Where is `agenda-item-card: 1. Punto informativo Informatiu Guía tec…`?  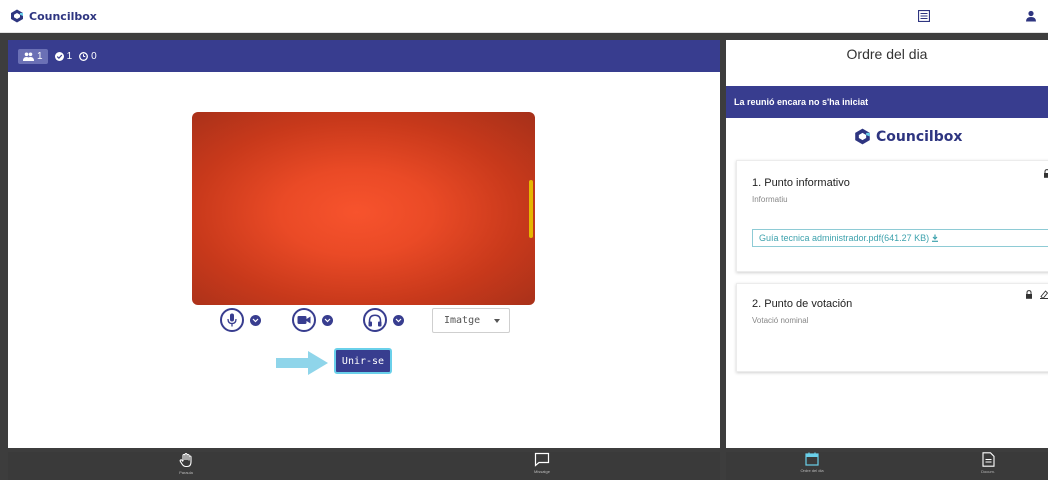
agenda-item-card: 1. Punto informativo Informatiu Guía tec… is located at coordinates (892, 216).